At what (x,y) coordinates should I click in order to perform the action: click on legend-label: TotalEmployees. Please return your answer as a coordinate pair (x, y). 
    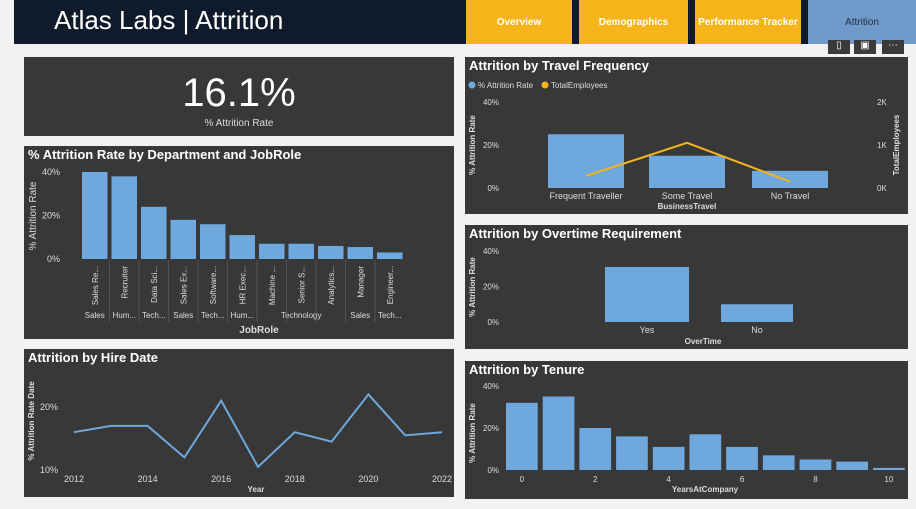
    Looking at the image, I should click on (579, 85).